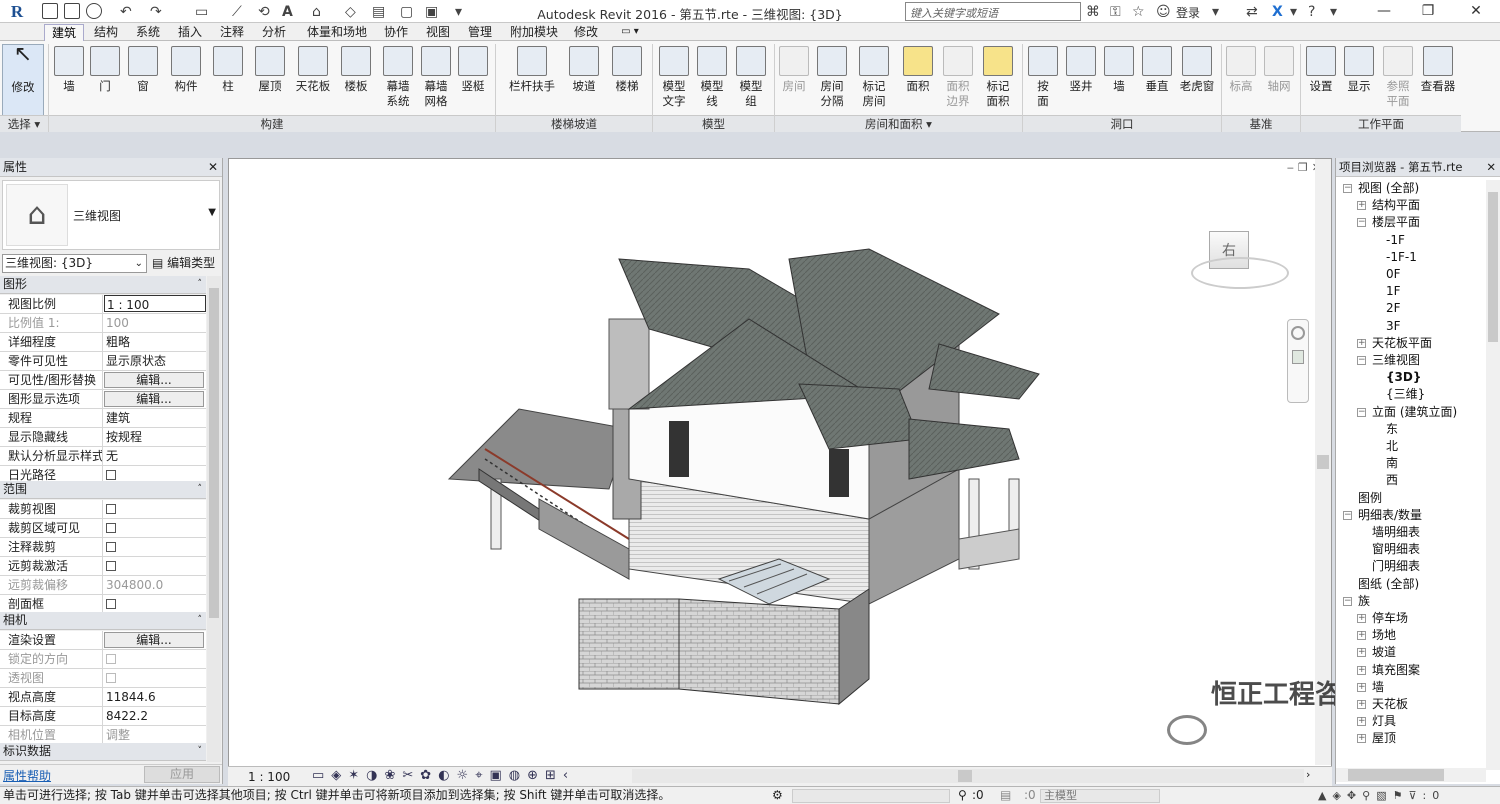  What do you see at coordinates (264, 12) in the screenshot?
I see `aligned-dimension-icon: ⟲` at bounding box center [264, 12].